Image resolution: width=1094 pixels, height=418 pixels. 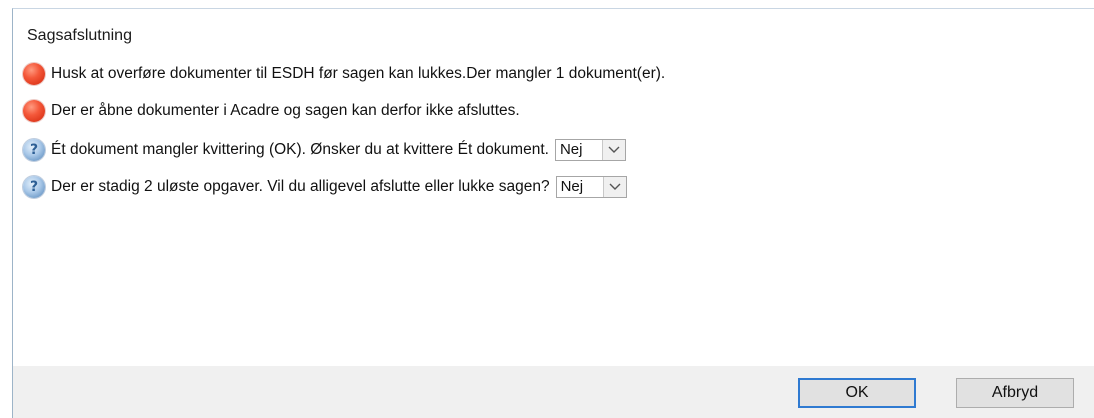 I want to click on dialog-title: Sagsafslutning, so click(x=79, y=35).